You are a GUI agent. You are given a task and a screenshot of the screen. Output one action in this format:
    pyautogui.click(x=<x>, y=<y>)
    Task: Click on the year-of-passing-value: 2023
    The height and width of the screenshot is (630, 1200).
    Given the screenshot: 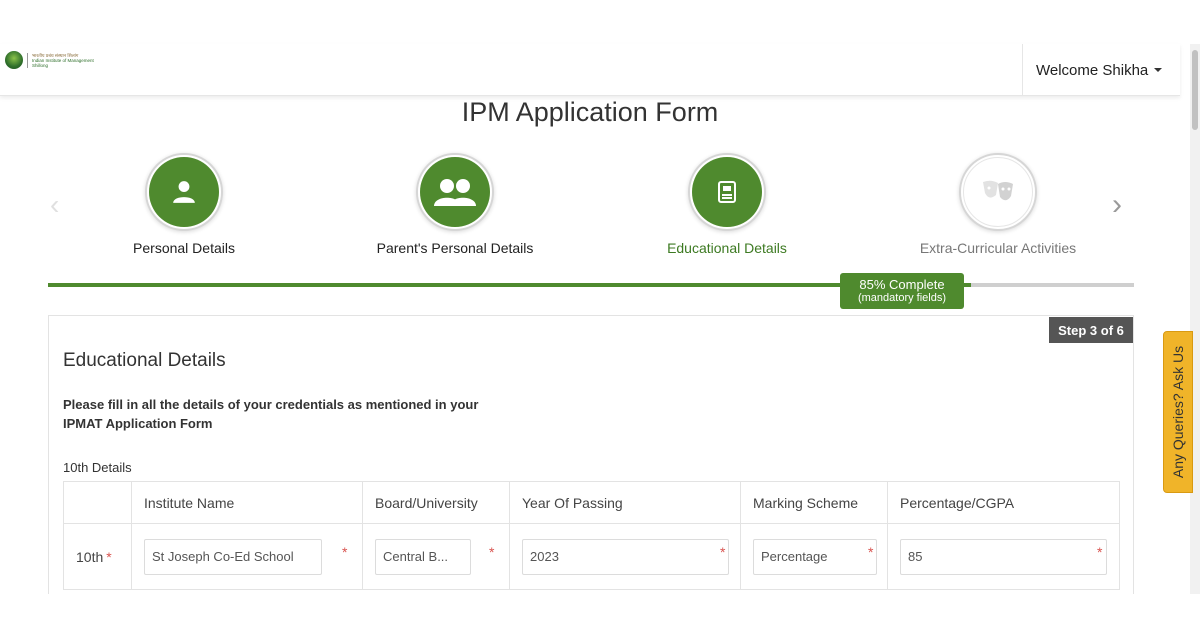 What is the action you would take?
    pyautogui.click(x=544, y=556)
    